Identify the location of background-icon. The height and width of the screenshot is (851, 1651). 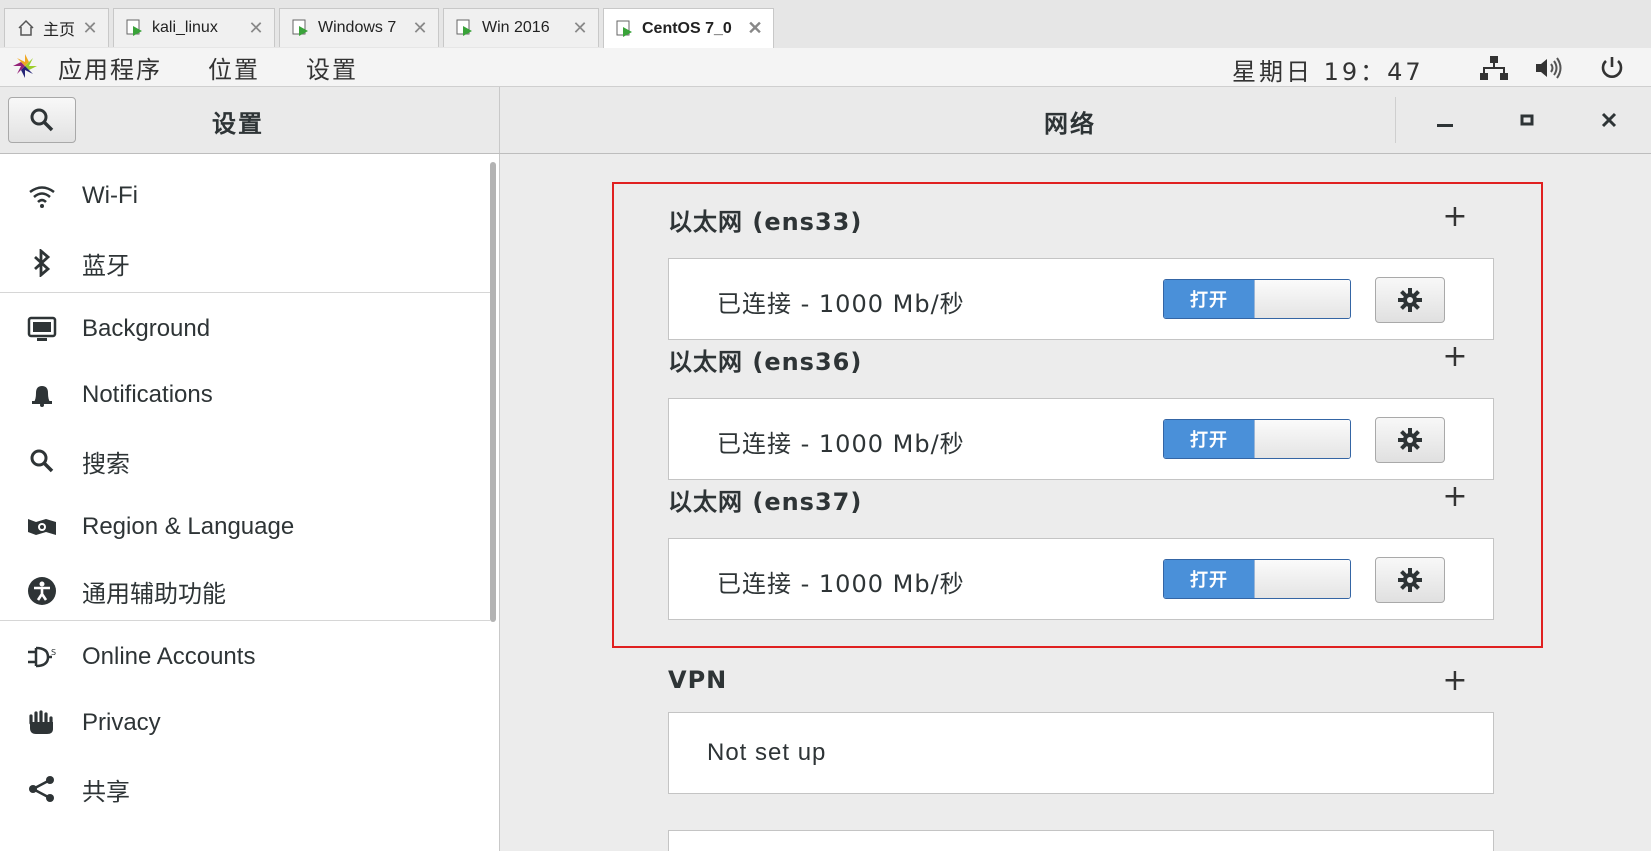
(42, 329).